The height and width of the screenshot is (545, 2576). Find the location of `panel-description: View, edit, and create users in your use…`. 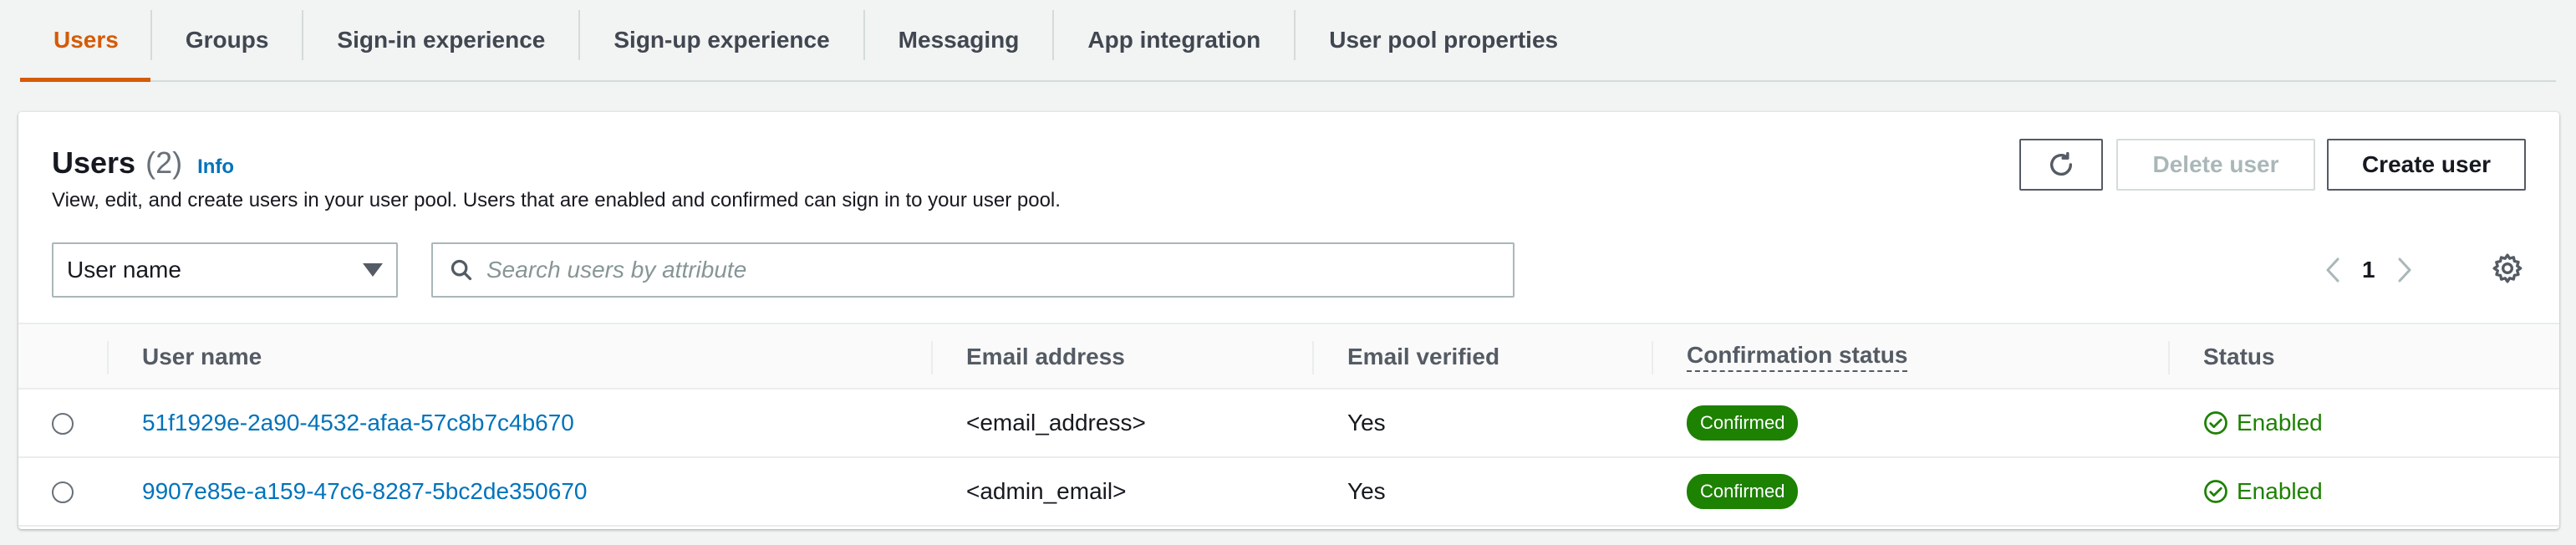

panel-description: View, edit, and create users in your use… is located at coordinates (556, 200).